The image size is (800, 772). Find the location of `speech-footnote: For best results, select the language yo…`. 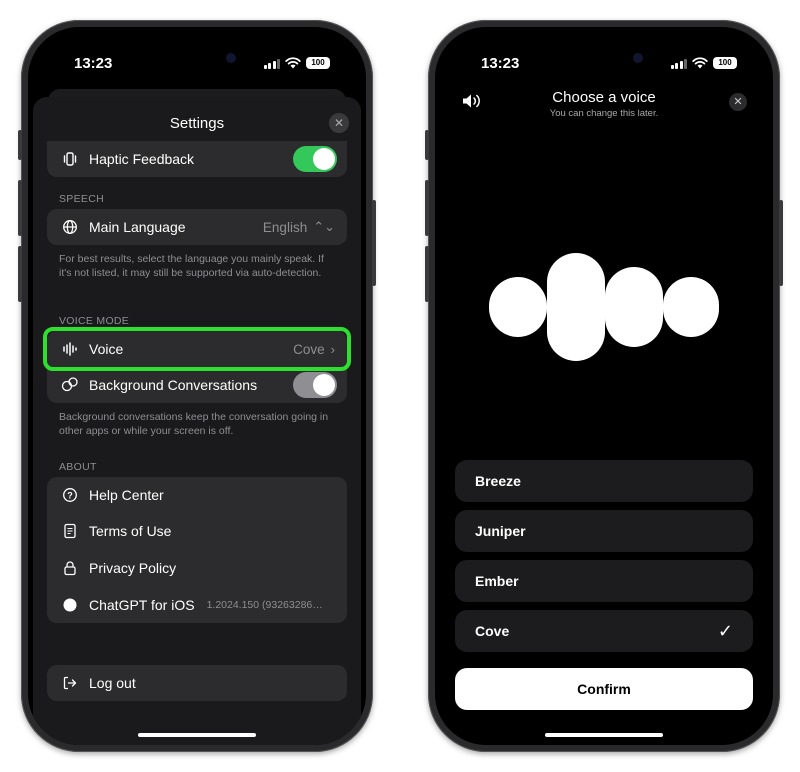

speech-footnote: For best results, select the language yo… is located at coordinates (191, 266).